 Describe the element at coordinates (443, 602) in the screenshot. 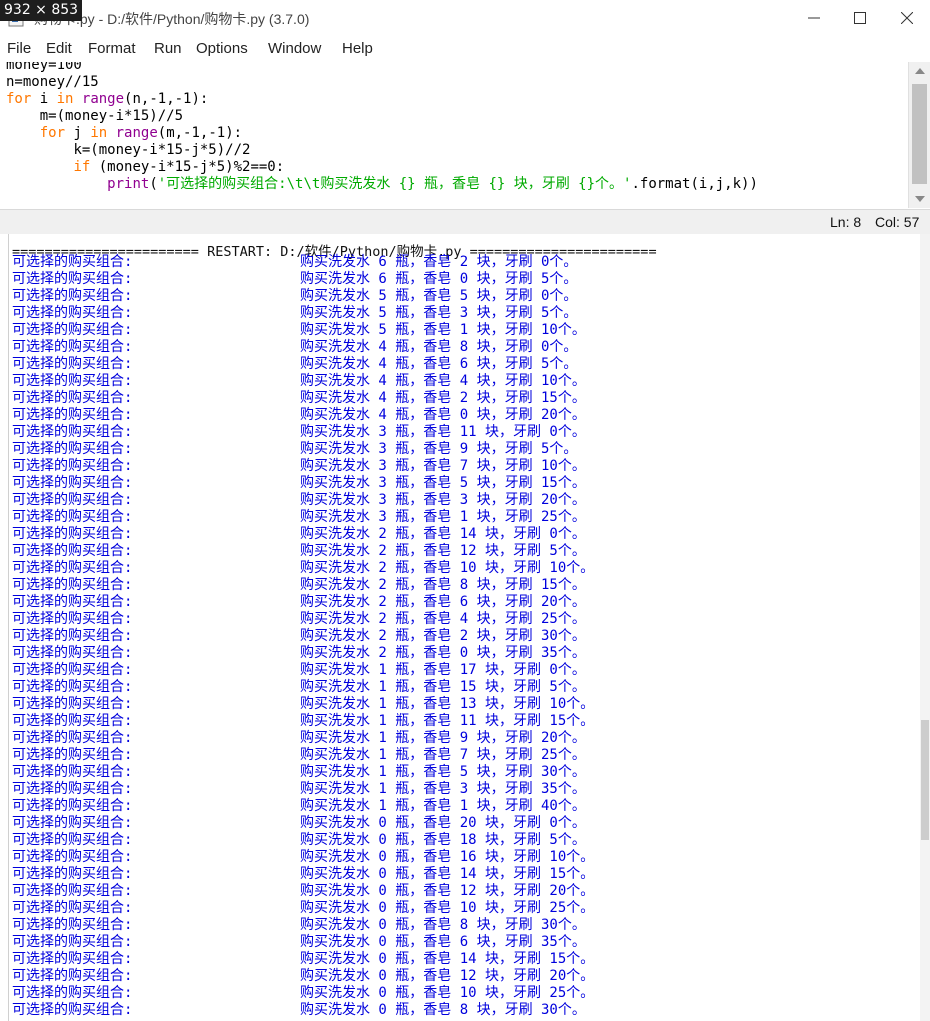

I see `output-text: 购买洗发水 2 瓶，香皂 6 块，牙刷 20个。` at that location.